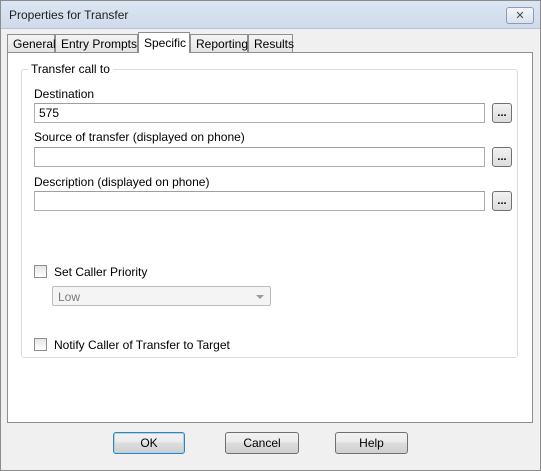  What do you see at coordinates (139, 137) in the screenshot?
I see `source-label: Source of transfer (displayed on phone)` at bounding box center [139, 137].